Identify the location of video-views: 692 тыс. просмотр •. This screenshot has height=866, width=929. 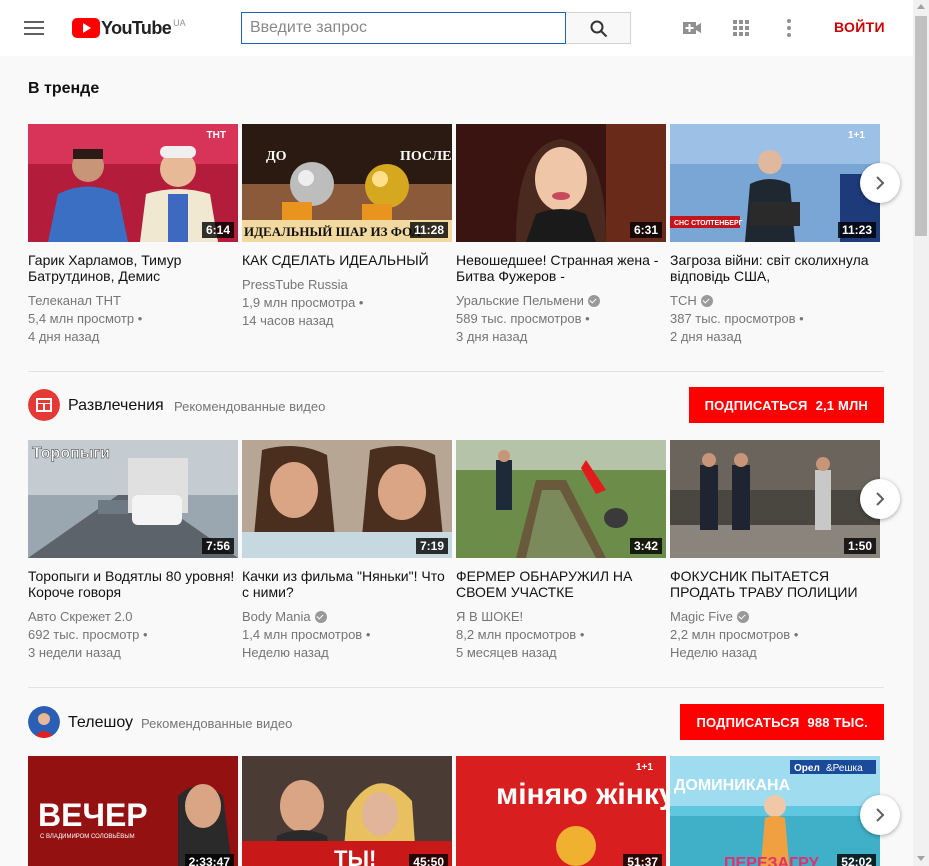
(88, 634).